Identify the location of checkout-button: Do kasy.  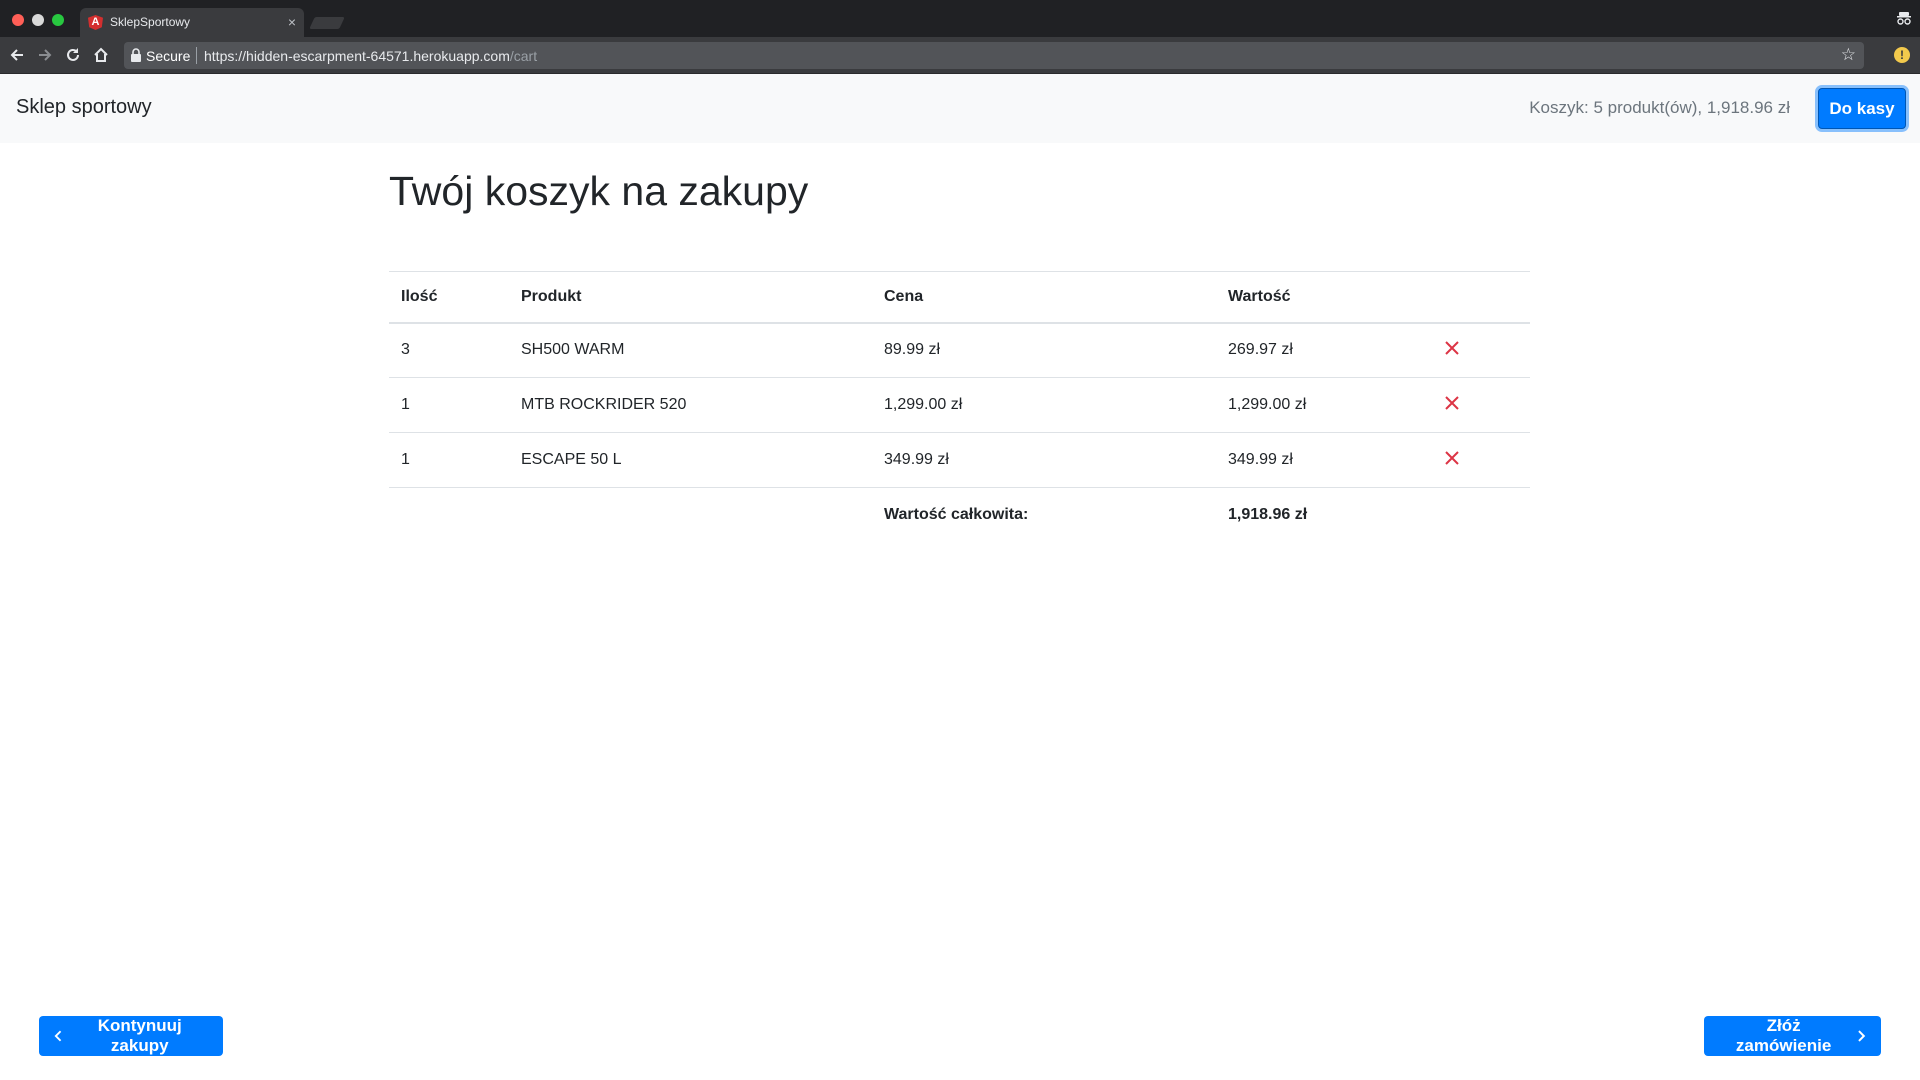
(1862, 108).